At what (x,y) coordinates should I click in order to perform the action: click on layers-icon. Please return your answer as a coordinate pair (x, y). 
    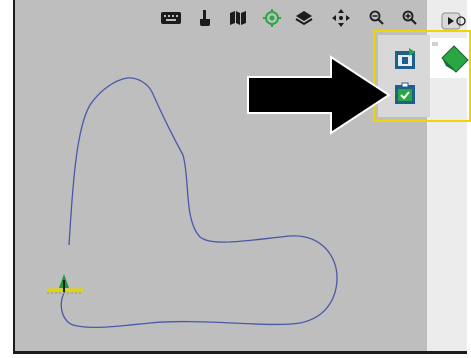
    Looking at the image, I should click on (304, 18).